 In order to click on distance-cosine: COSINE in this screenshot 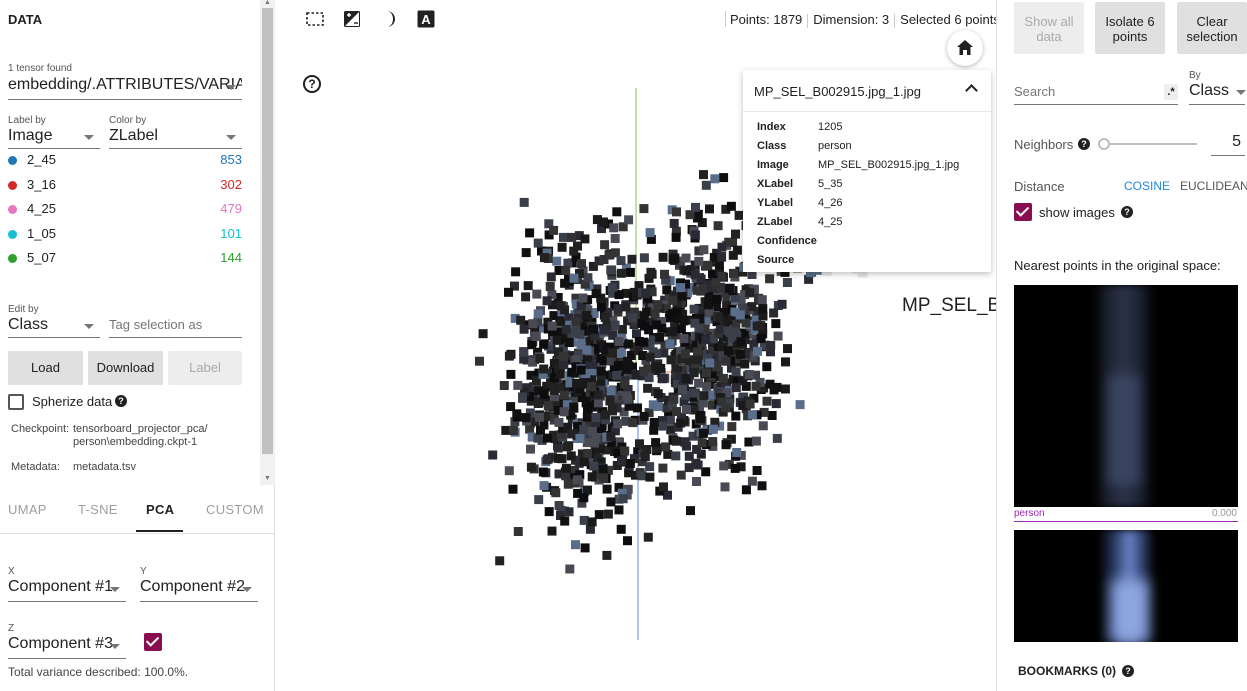, I will do `click(1147, 186)`.